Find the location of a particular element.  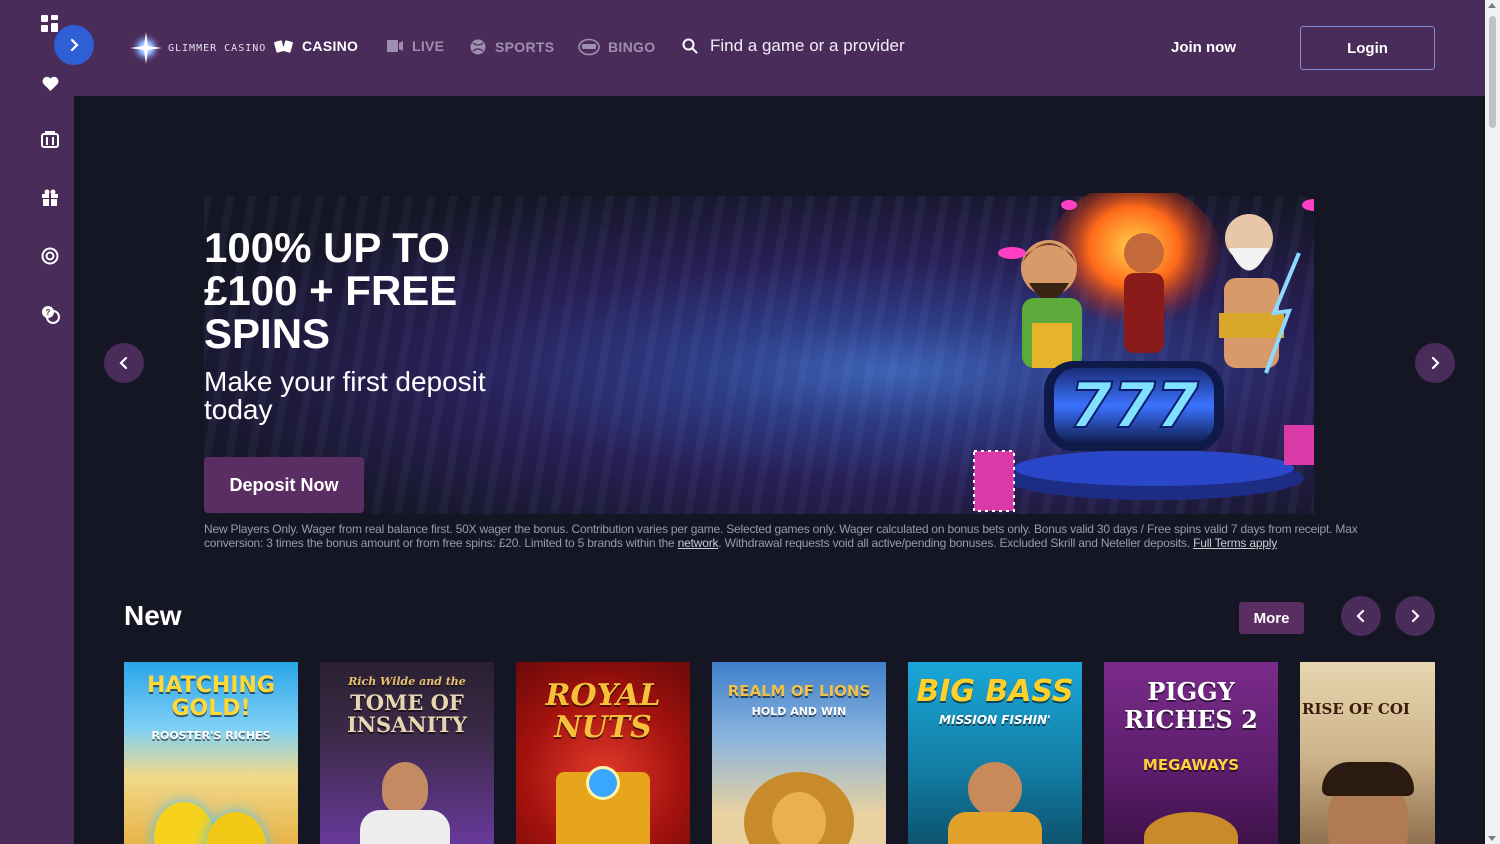

nav-casino: CASINO is located at coordinates (316, 46).